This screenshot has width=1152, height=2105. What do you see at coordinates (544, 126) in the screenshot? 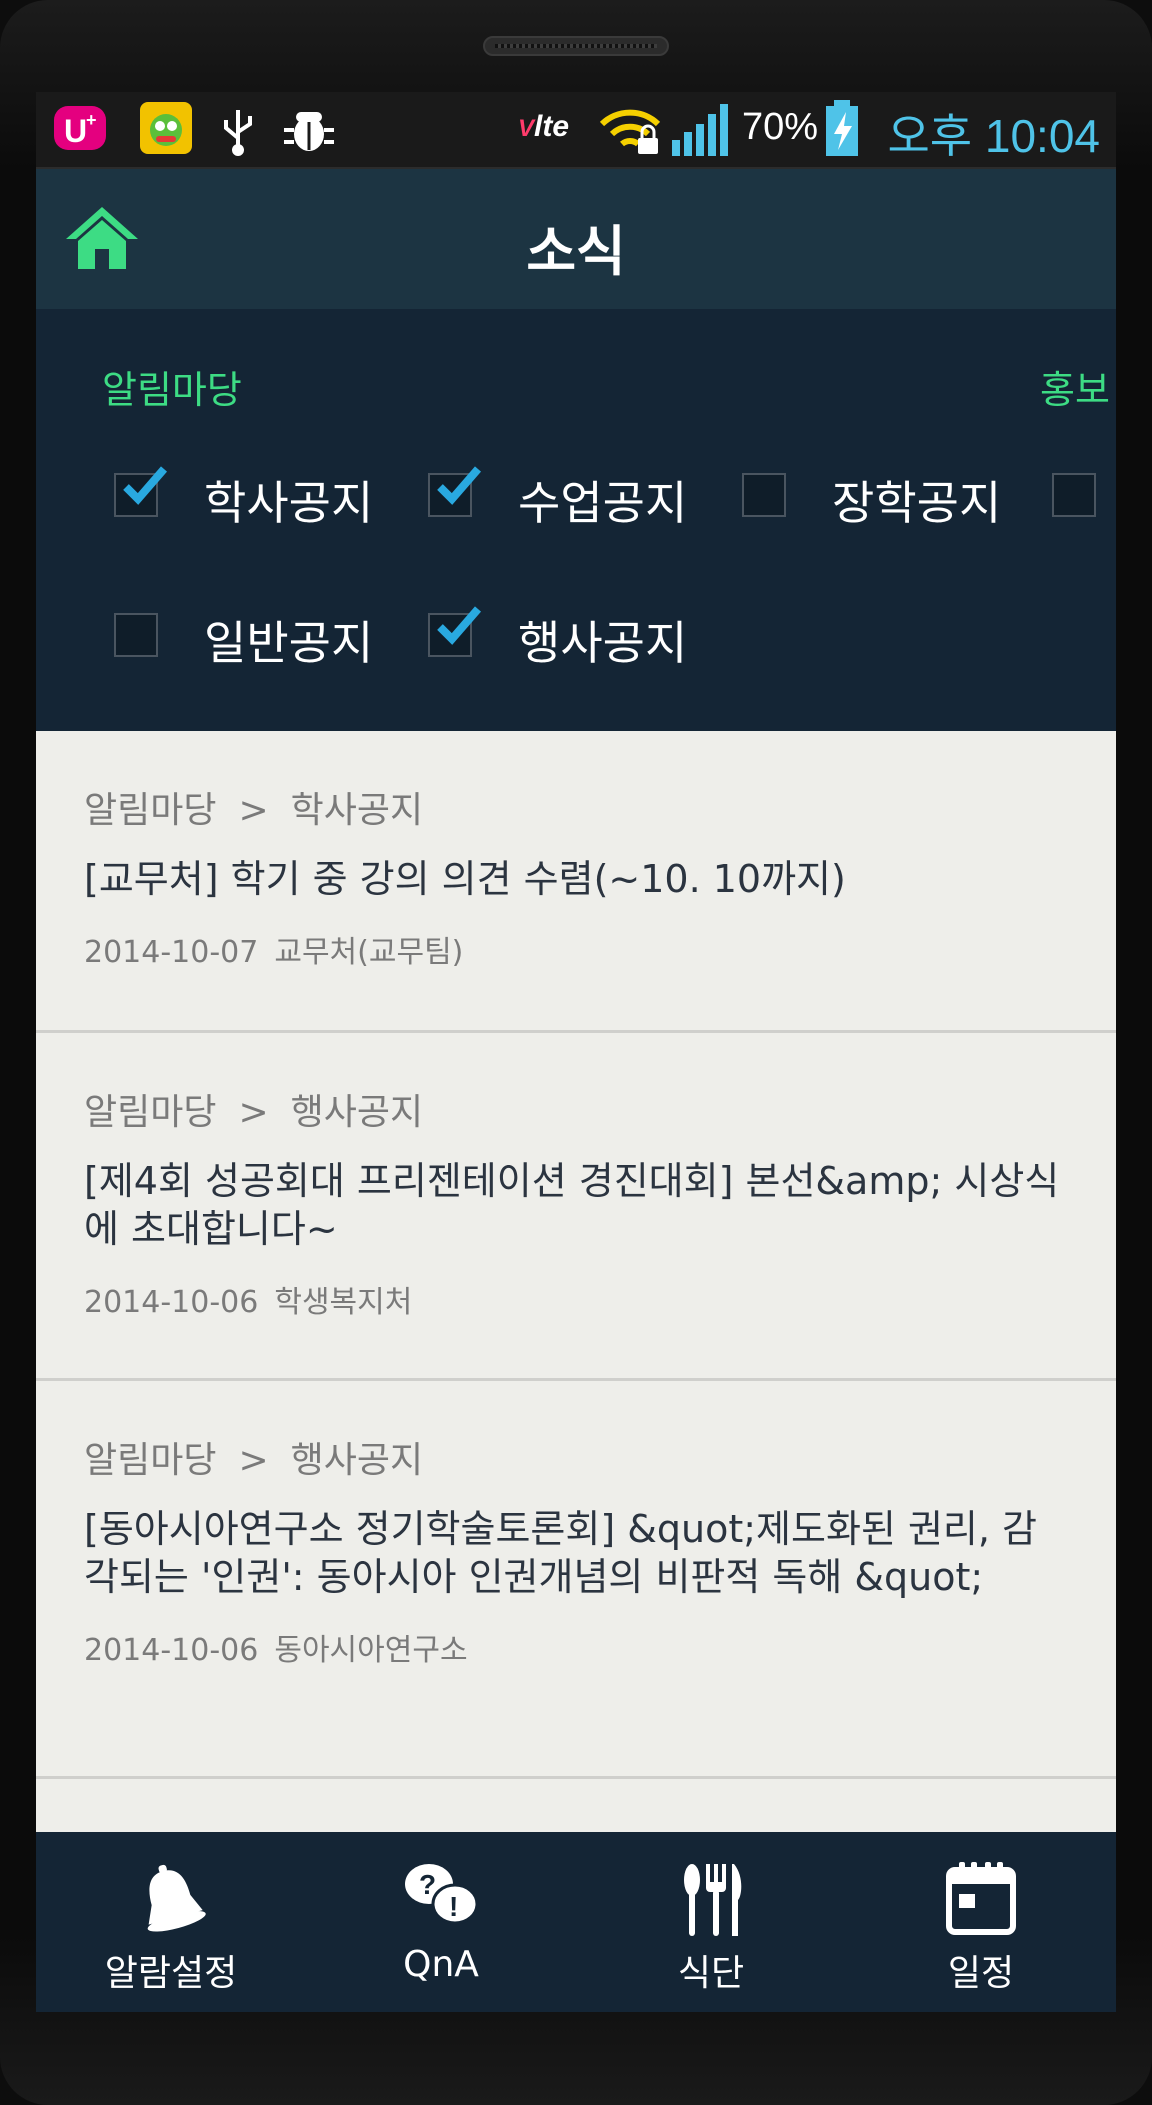
I see `lte-indicator: Vlte` at bounding box center [544, 126].